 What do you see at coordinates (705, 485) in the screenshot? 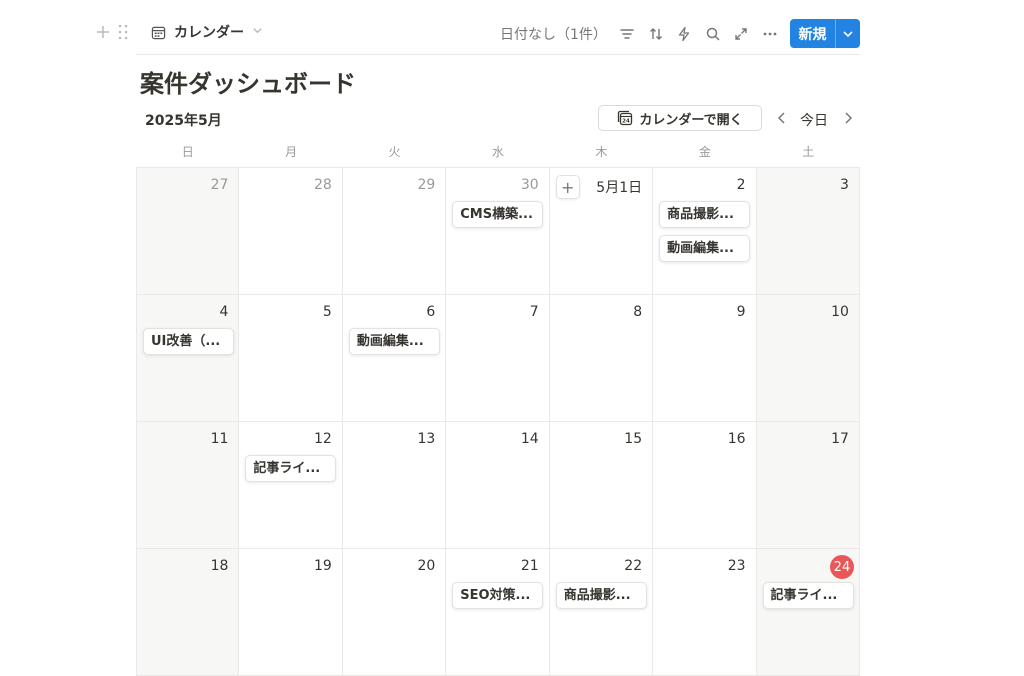
I see `day-cell: 16` at bounding box center [705, 485].